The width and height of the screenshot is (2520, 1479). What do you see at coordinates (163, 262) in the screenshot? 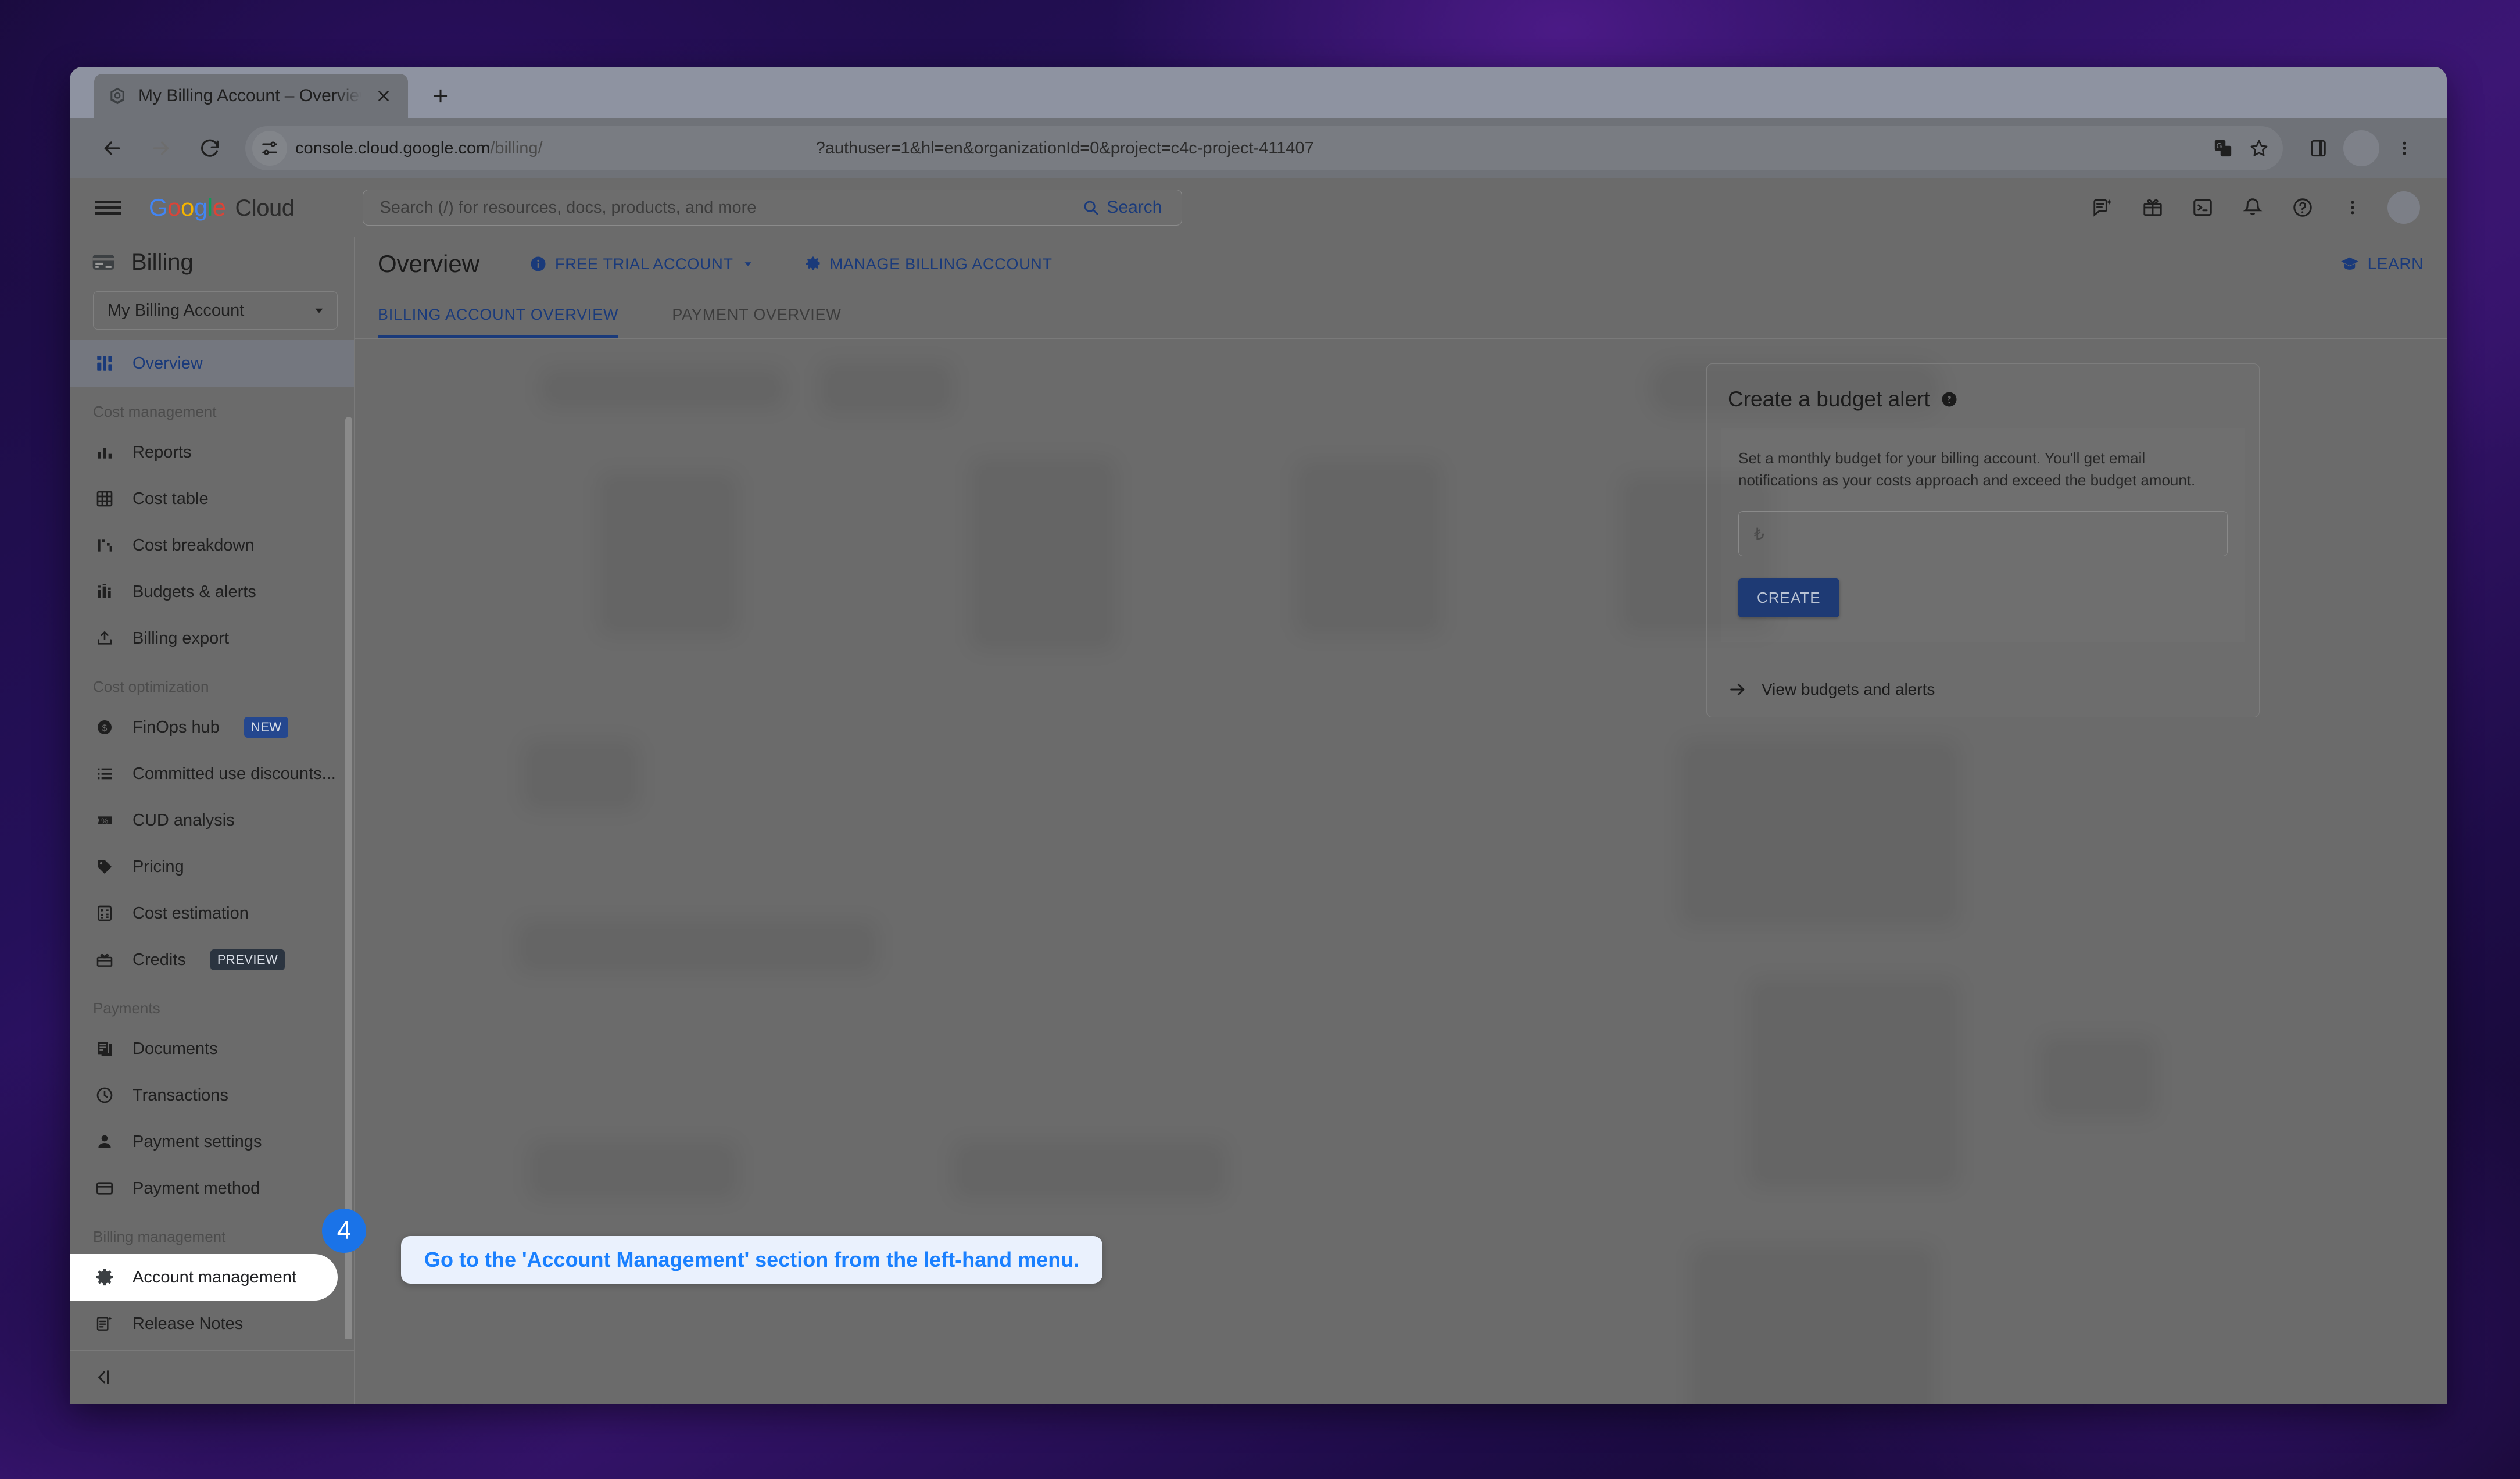
I see `sidebar-product-title: Billing` at bounding box center [163, 262].